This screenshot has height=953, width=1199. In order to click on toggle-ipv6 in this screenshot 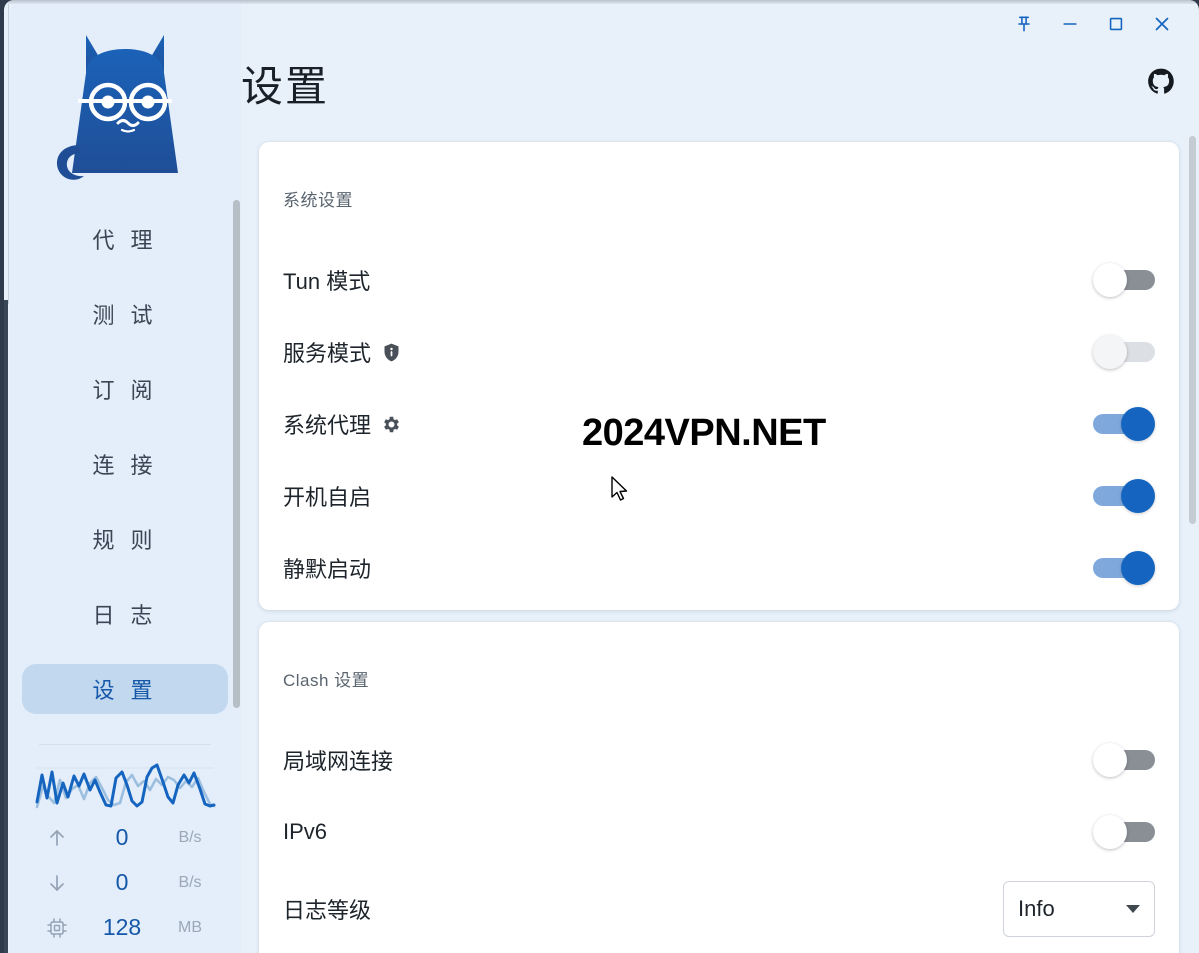, I will do `click(1124, 832)`.